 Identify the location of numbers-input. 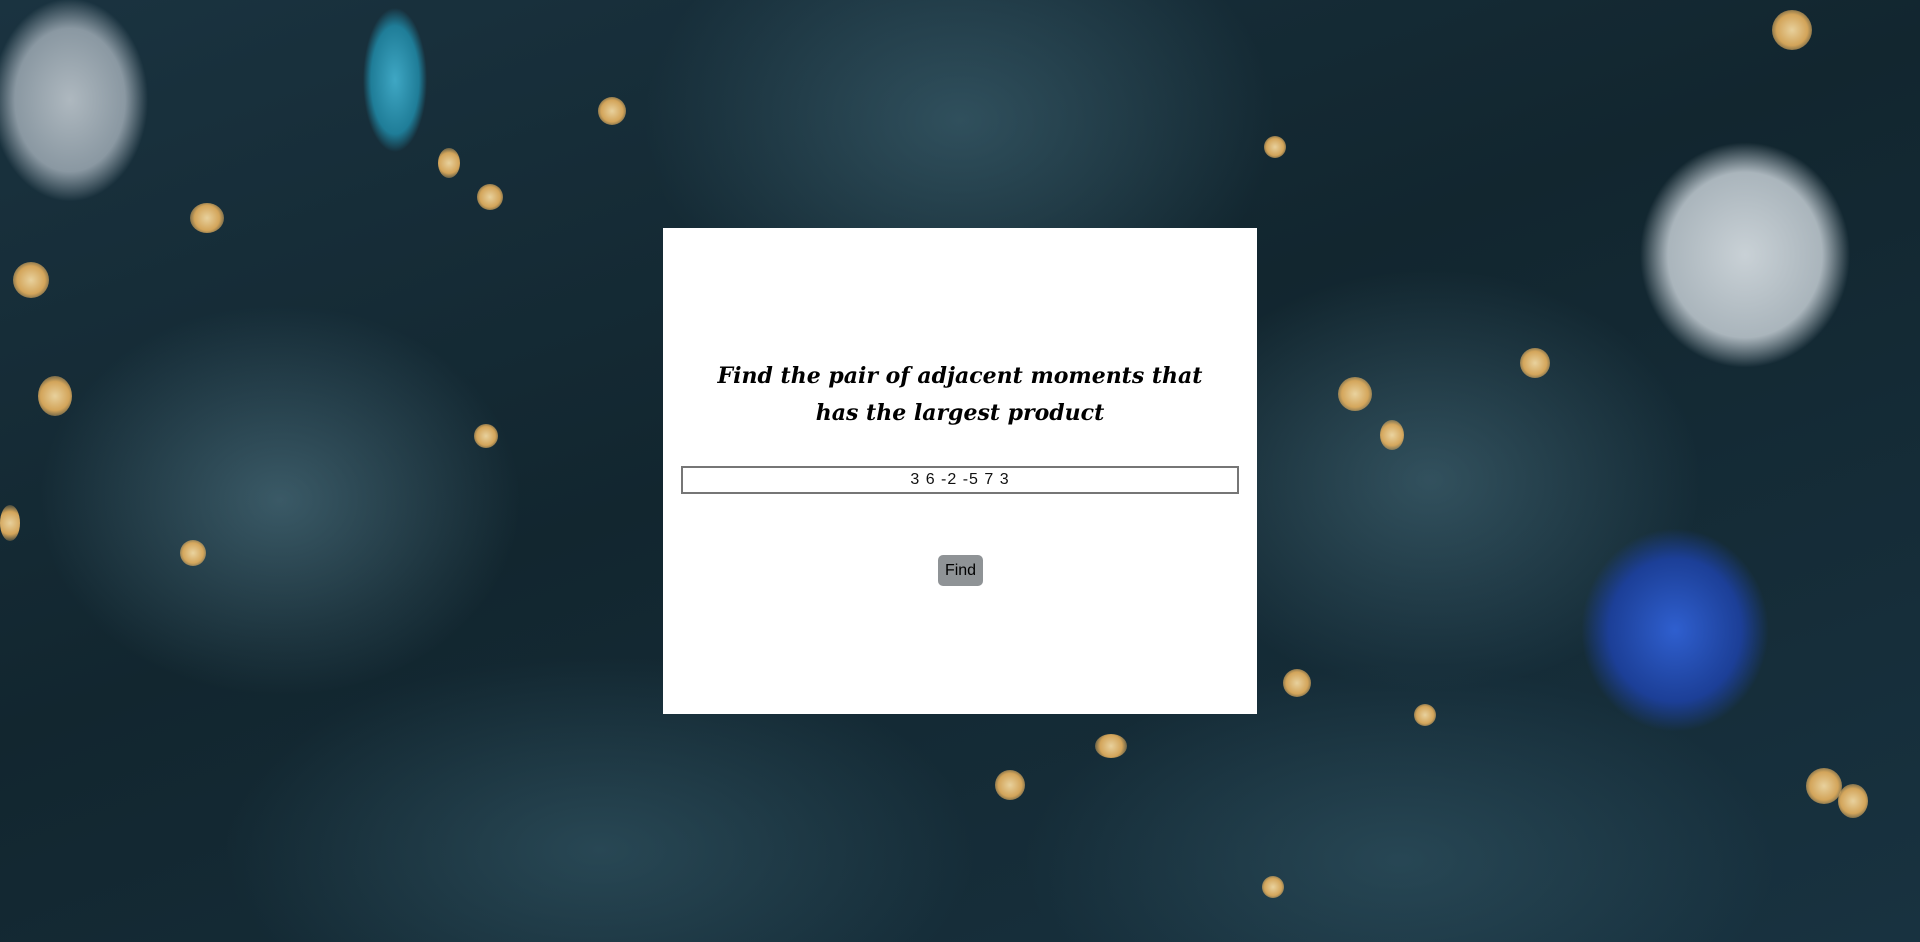
(960, 480).